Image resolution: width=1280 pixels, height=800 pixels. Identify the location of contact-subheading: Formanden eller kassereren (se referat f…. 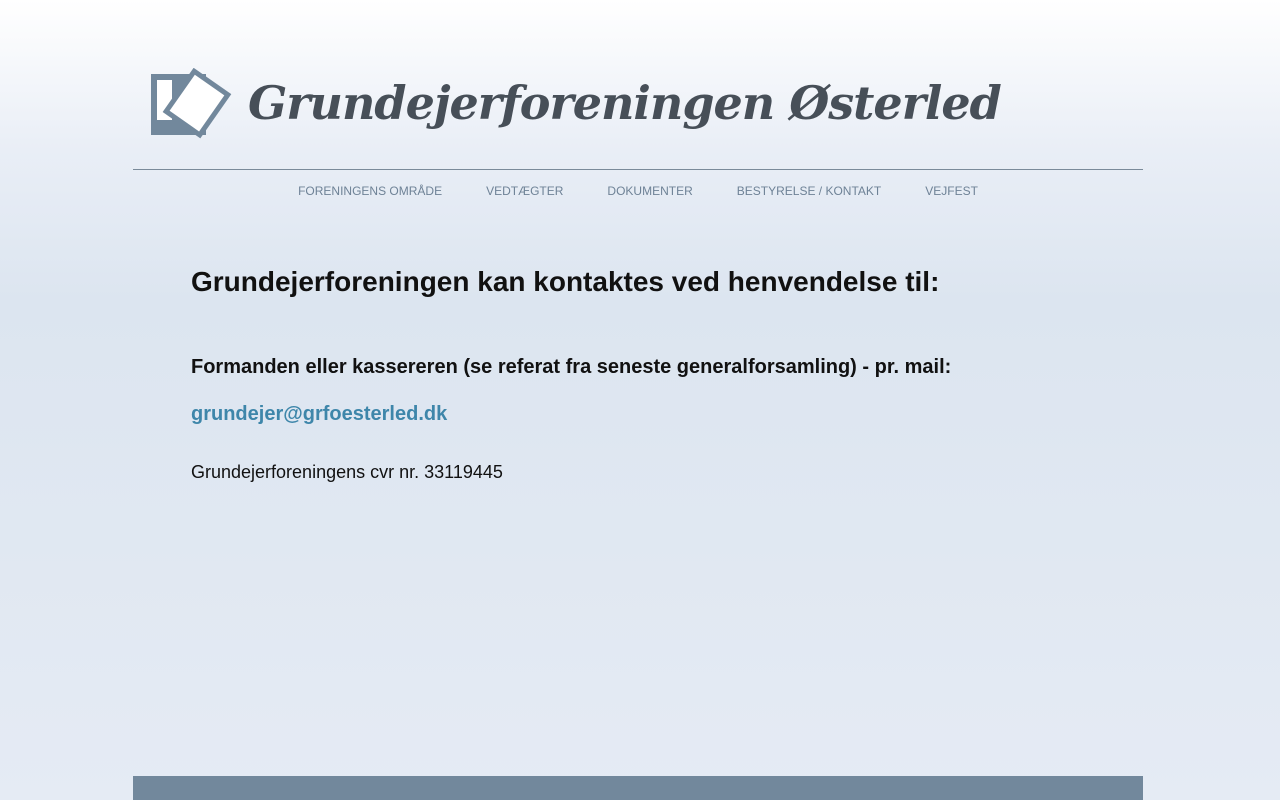
(571, 367).